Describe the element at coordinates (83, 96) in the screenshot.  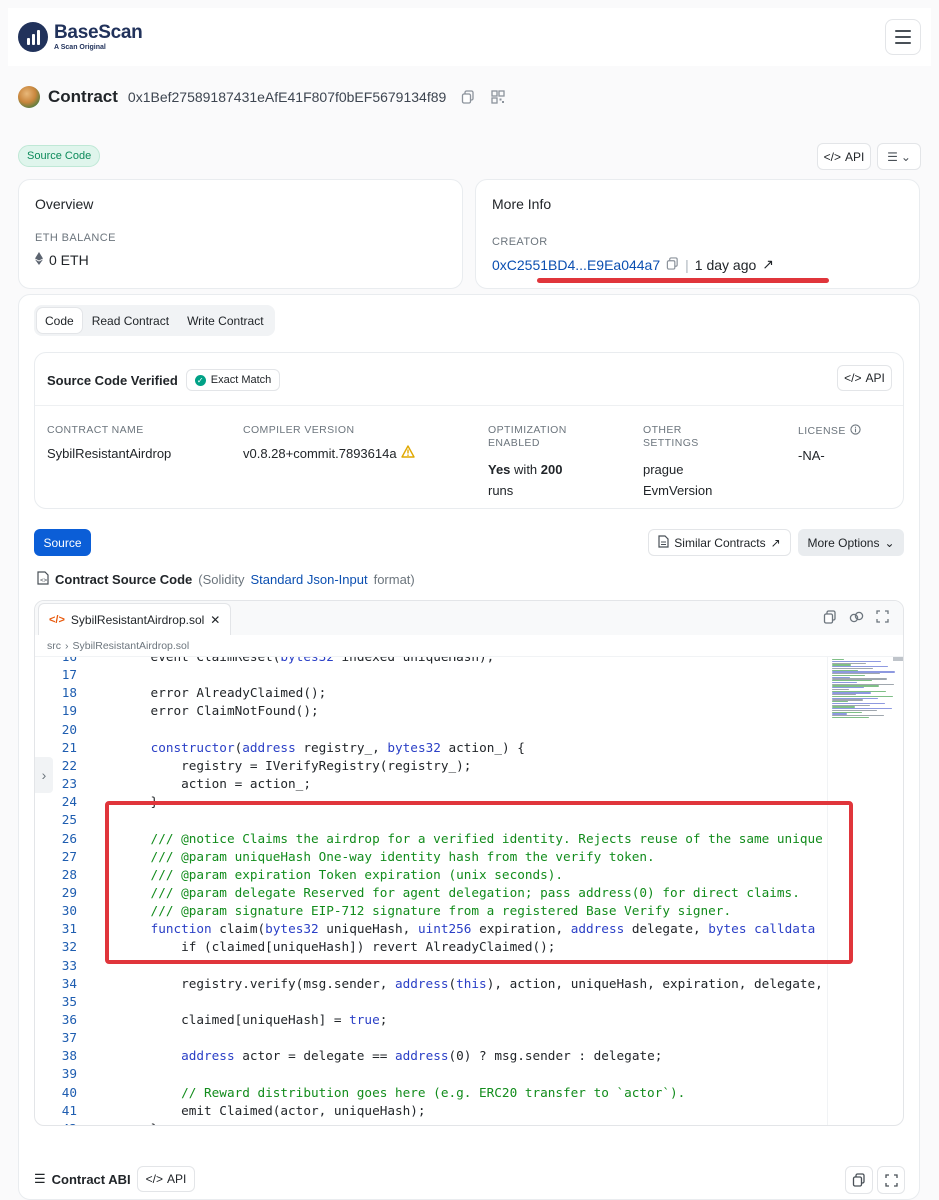
I see `page-title: Contract` at that location.